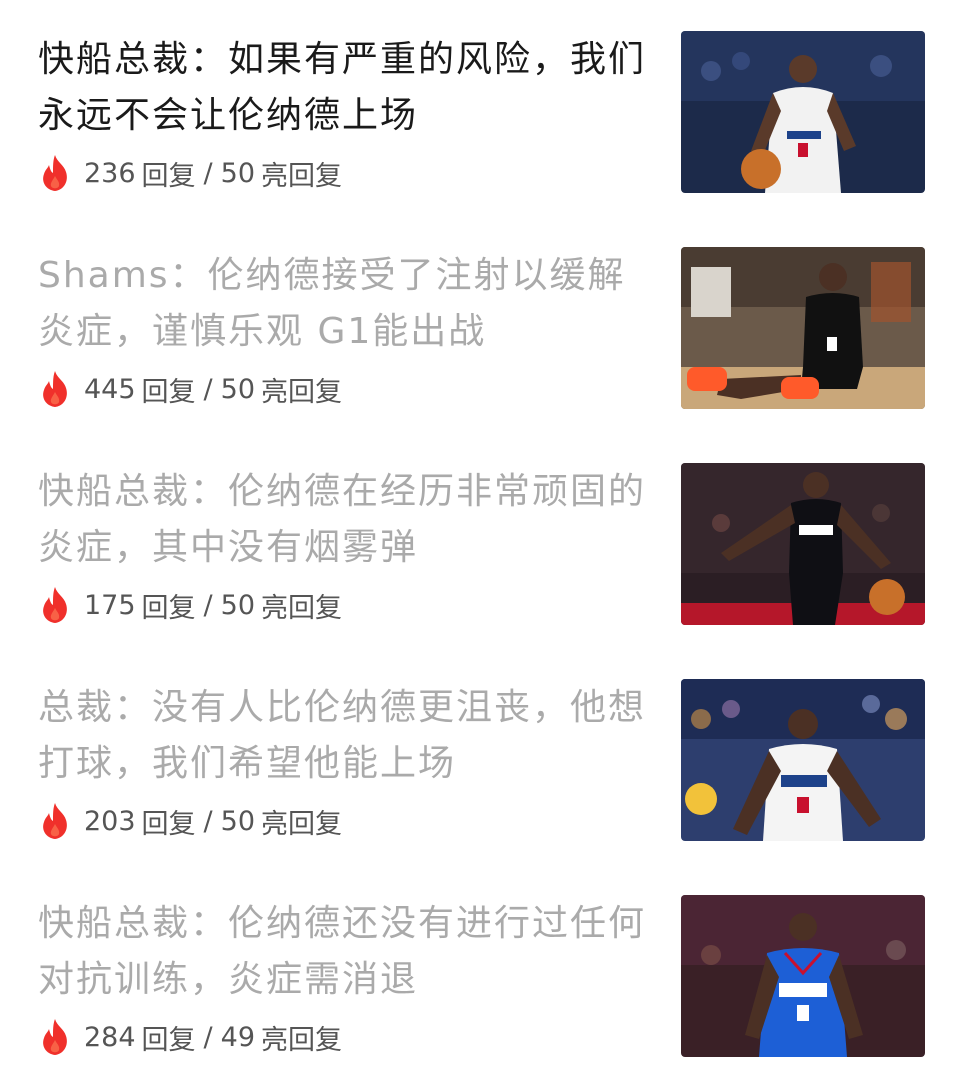  Describe the element at coordinates (348, 520) in the screenshot. I see `news-title: 快船总裁：伦纳德在经历非常顽固的炎症，其中没有烟雾弹` at that location.